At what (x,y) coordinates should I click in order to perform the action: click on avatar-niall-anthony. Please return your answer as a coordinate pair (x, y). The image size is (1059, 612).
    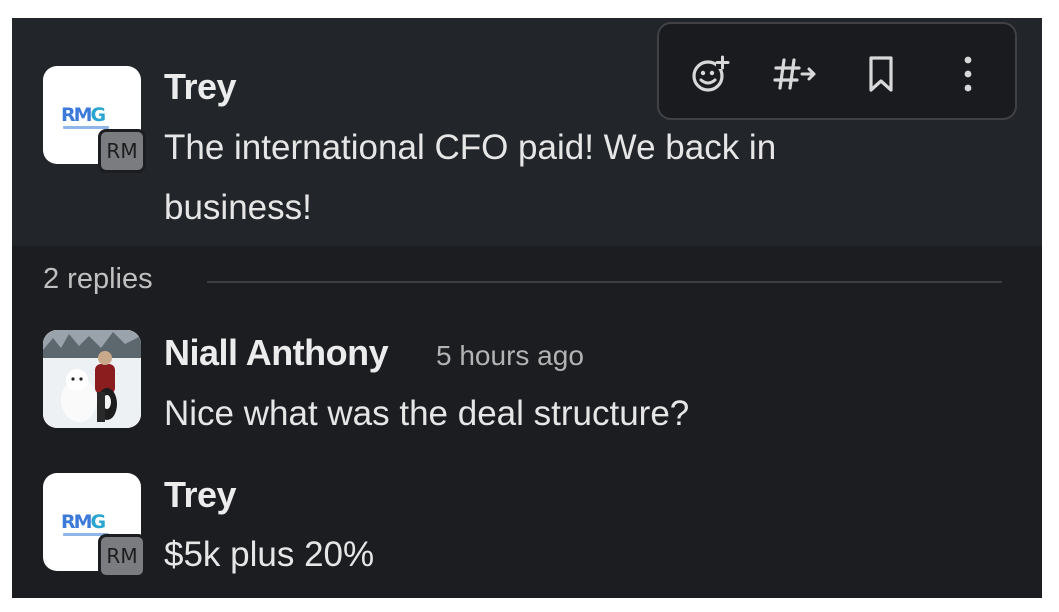
    Looking at the image, I should click on (92, 379).